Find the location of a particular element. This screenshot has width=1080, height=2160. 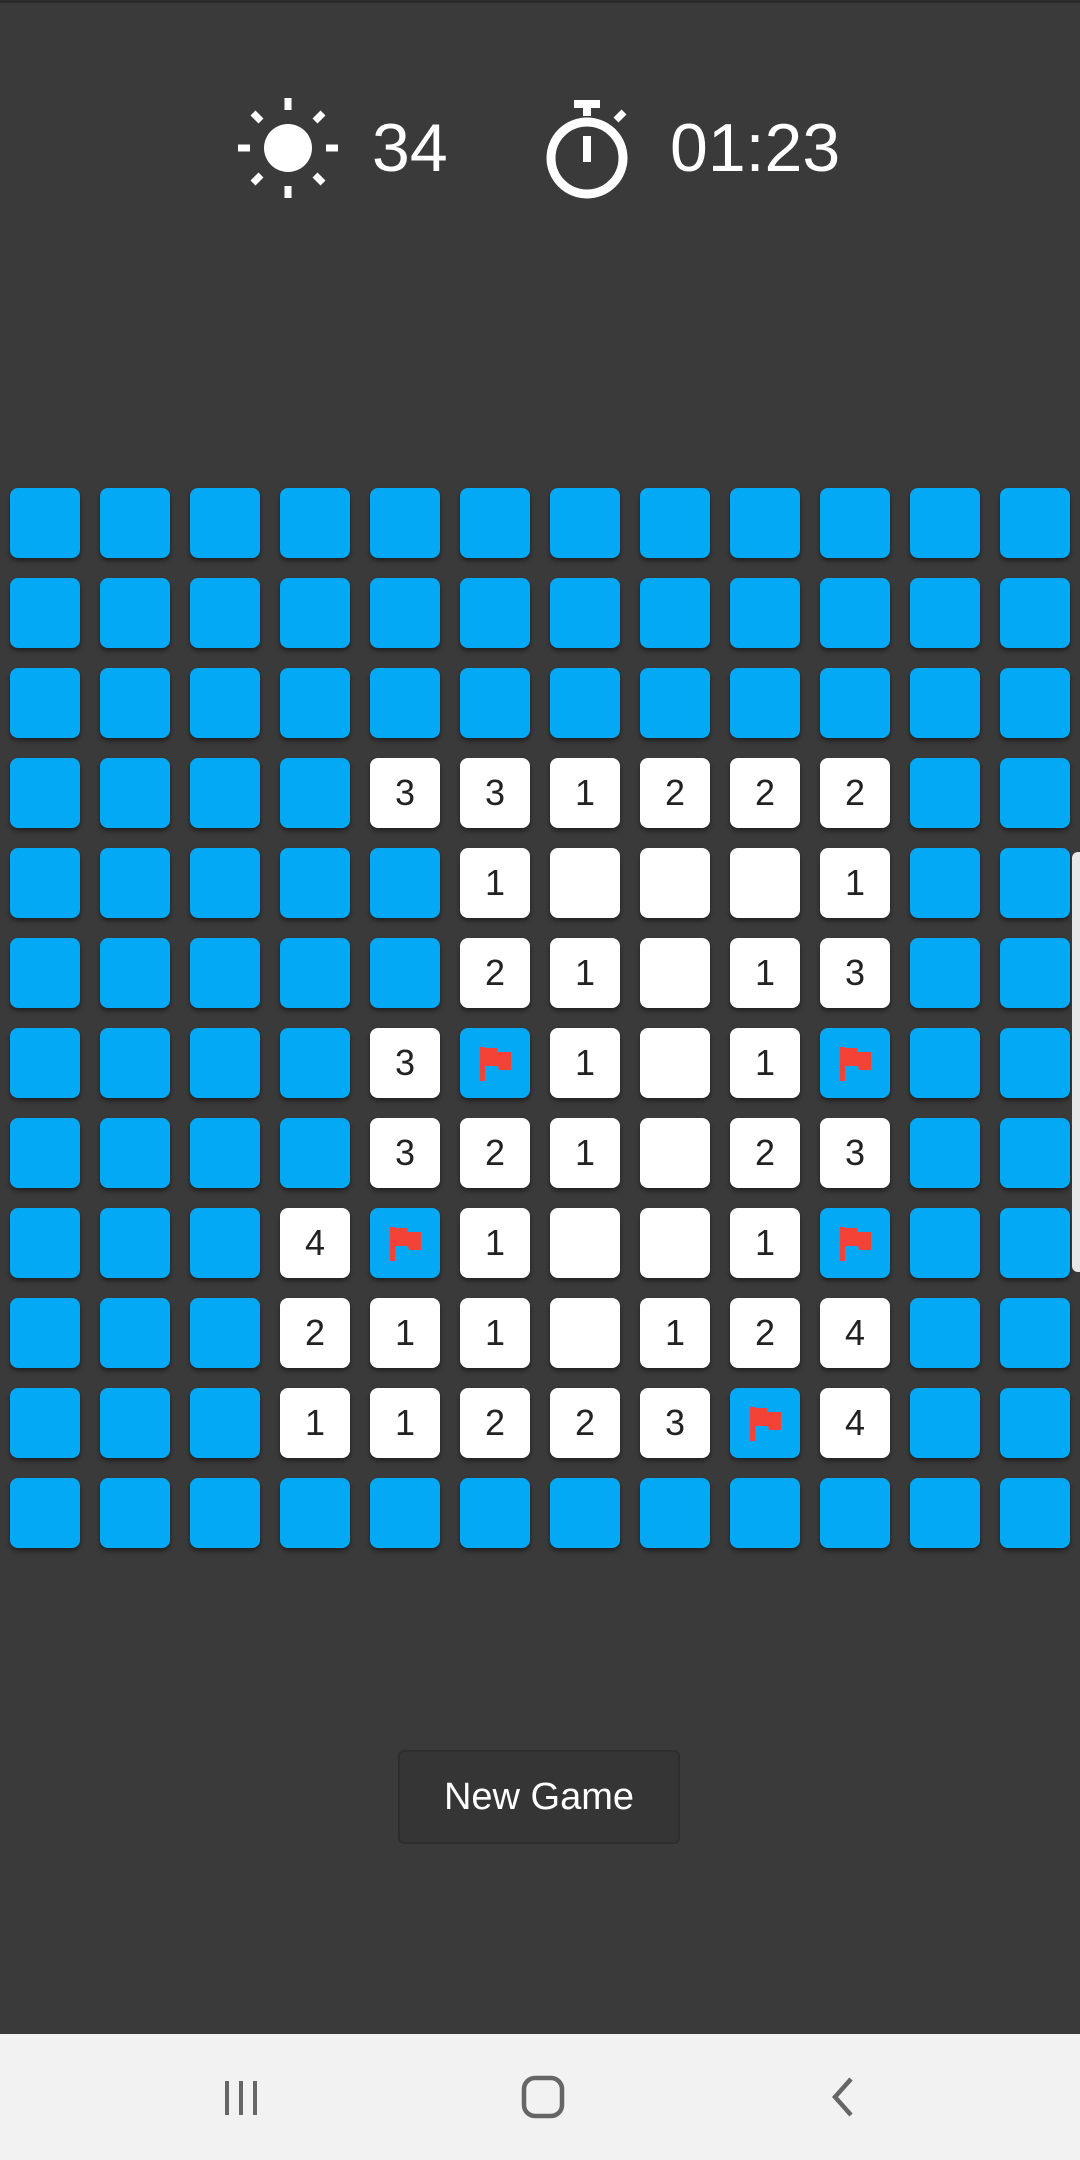

new-game-button: New Game is located at coordinates (539, 1797).